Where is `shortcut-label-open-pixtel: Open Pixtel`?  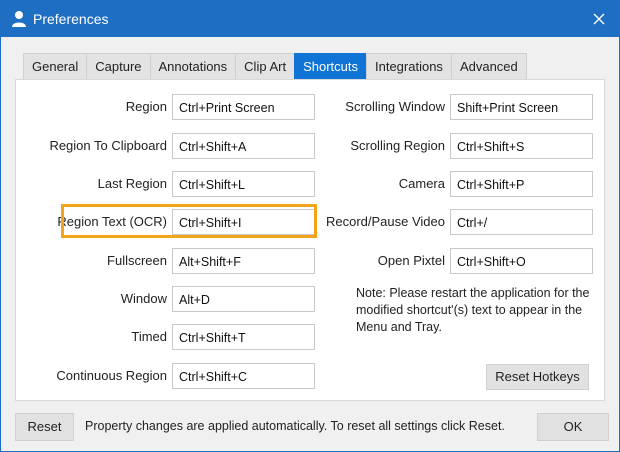
shortcut-label-open-pixtel: Open Pixtel is located at coordinates (411, 260).